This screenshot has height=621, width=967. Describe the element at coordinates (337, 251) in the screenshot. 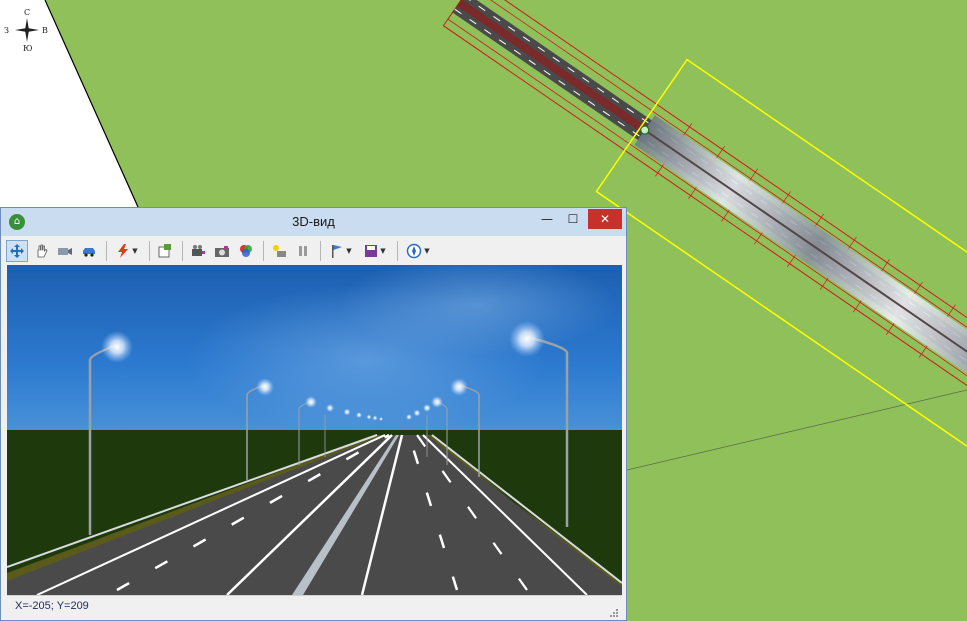

I see `flag-icon` at that location.